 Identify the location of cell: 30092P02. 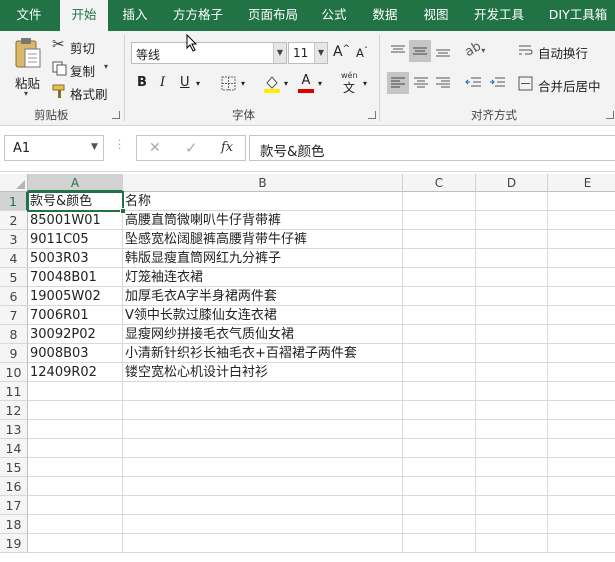
(75, 334).